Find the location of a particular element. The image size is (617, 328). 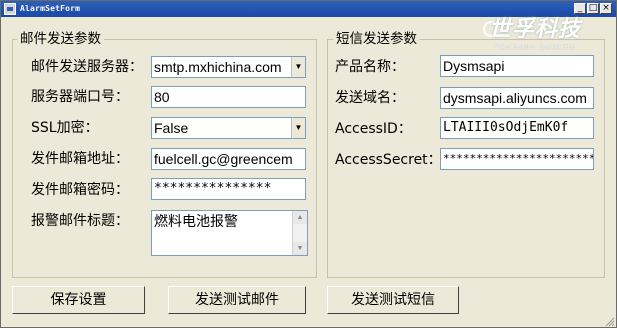

alarm-subject-textarea: 燃料电池报警 ▲ ▼ is located at coordinates (229, 233).